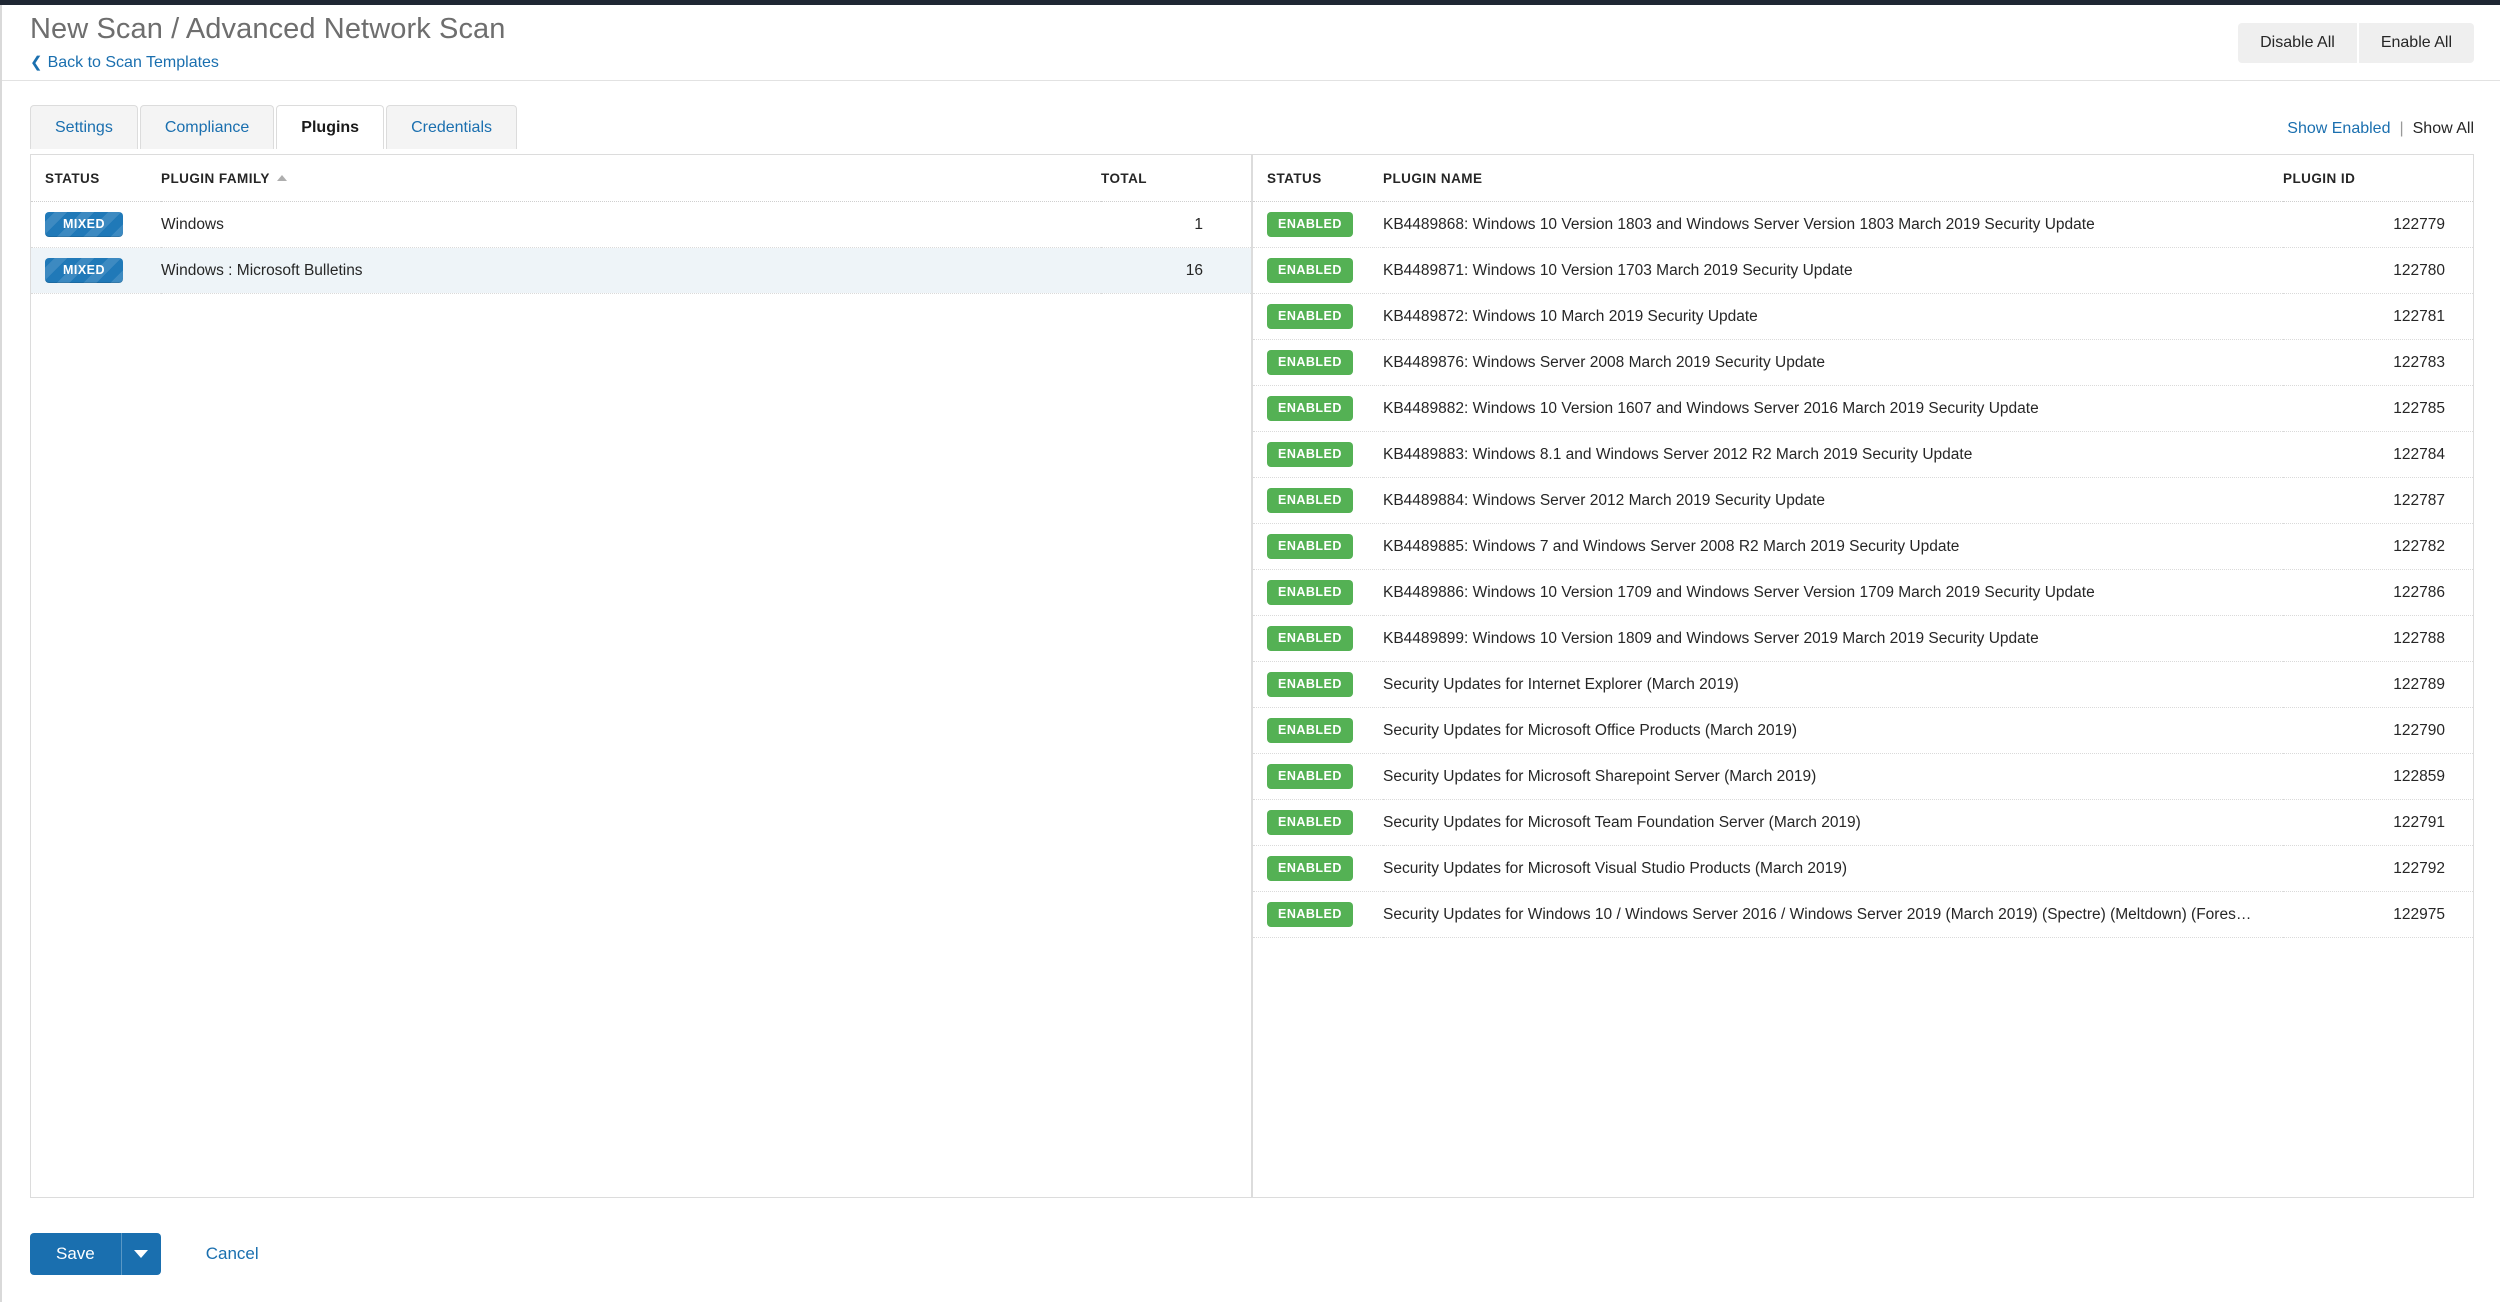  What do you see at coordinates (2338, 129) in the screenshot?
I see `show-enabled-link: Show Enabled` at bounding box center [2338, 129].